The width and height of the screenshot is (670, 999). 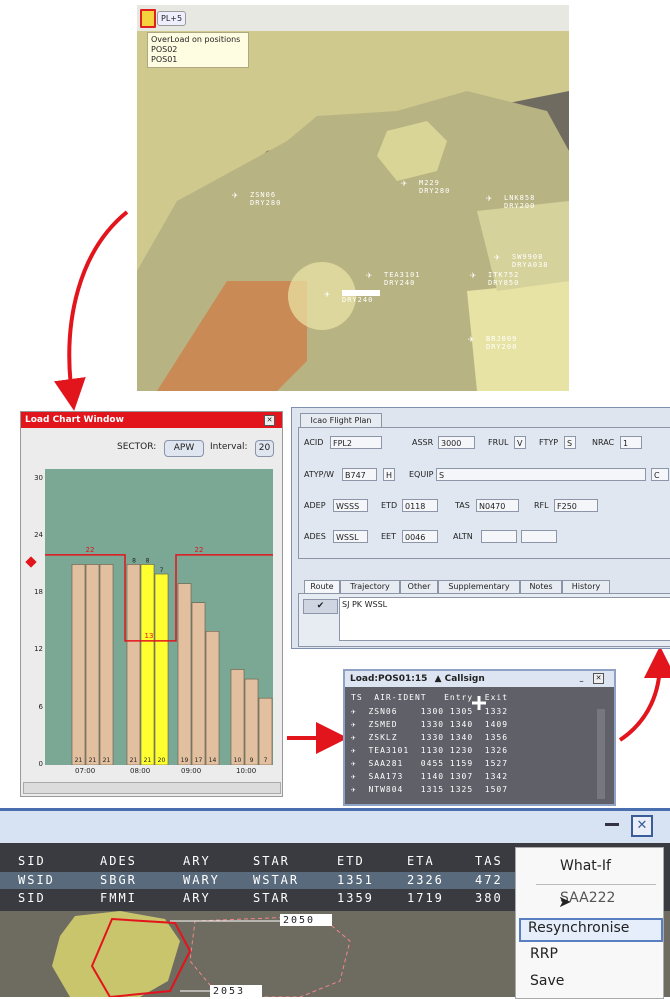 I want to click on chart-controls: SECTOR: APW Interval: 20, so click(x=151, y=449).